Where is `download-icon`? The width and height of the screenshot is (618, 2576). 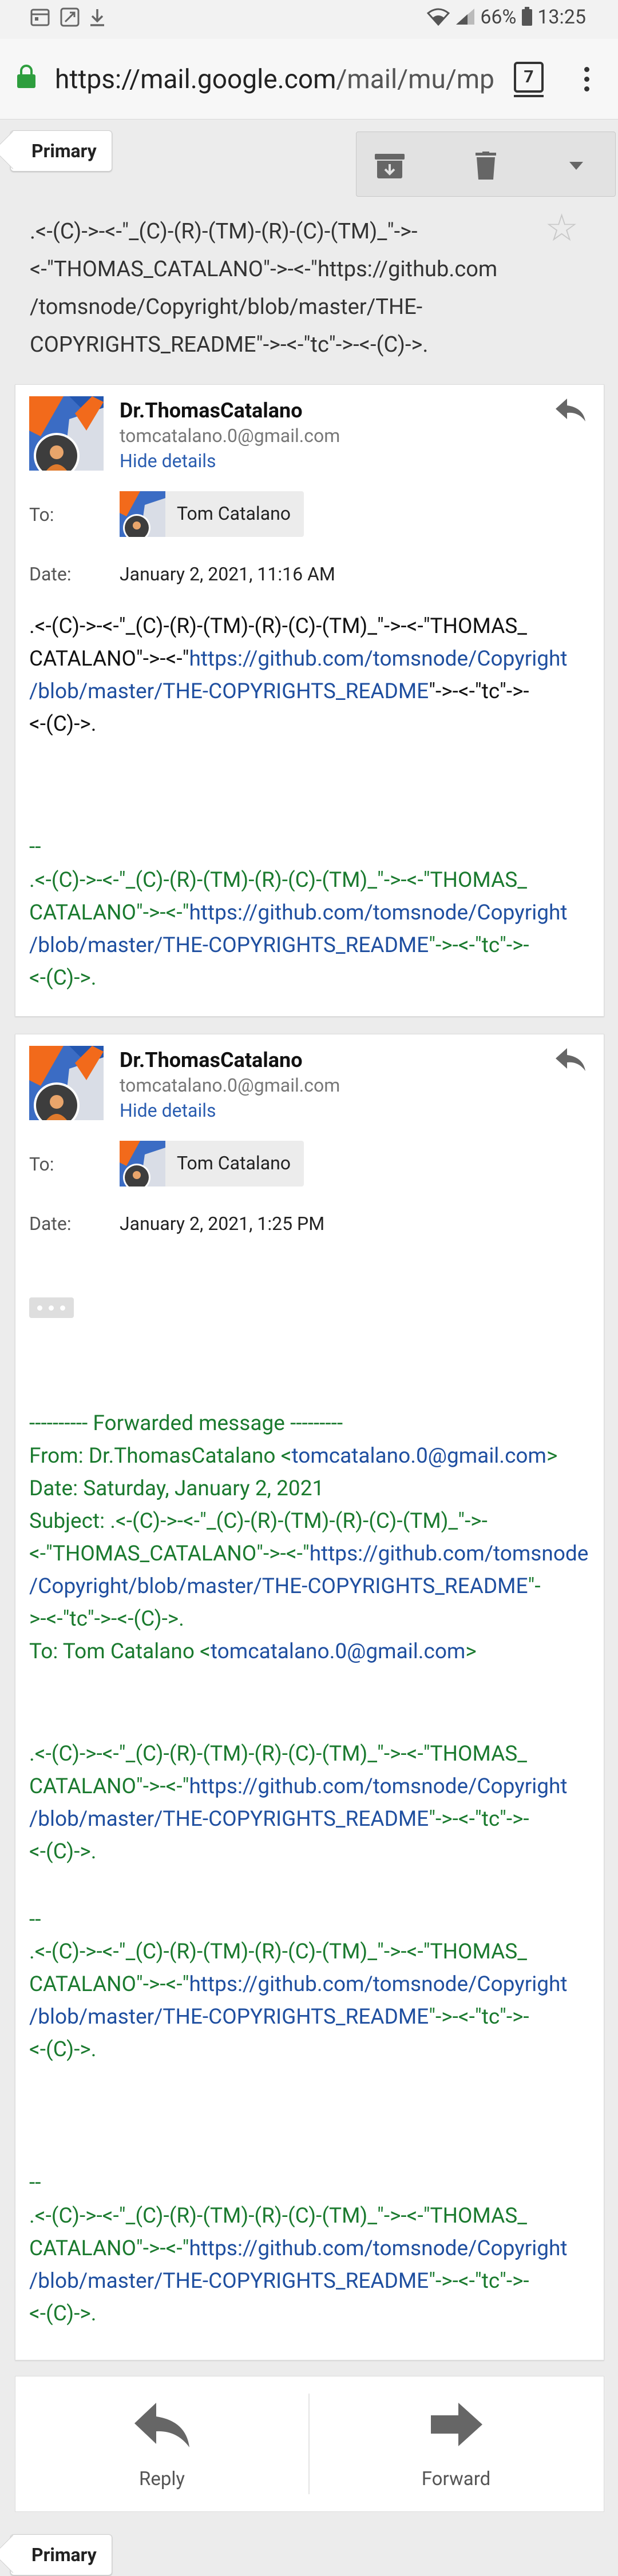
download-icon is located at coordinates (97, 17).